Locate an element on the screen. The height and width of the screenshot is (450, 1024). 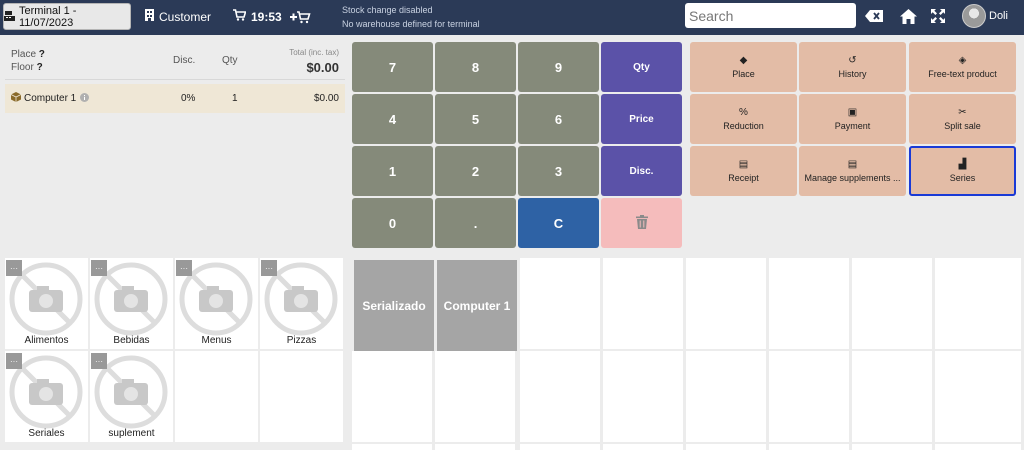
clear-search-icon is located at coordinates (874, 16).